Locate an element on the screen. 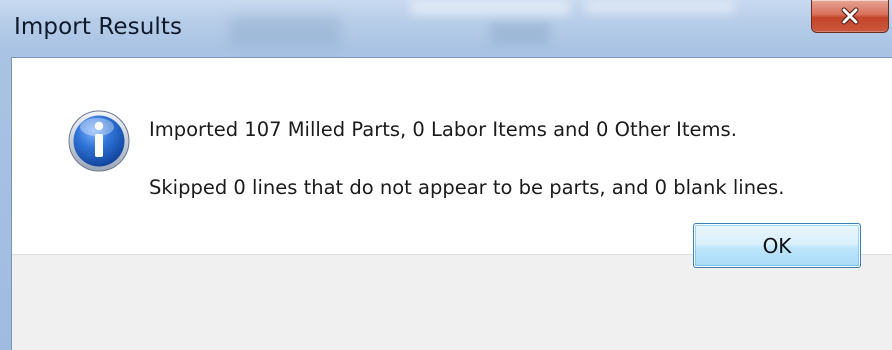 The height and width of the screenshot is (350, 892). close-button is located at coordinates (850, 16).